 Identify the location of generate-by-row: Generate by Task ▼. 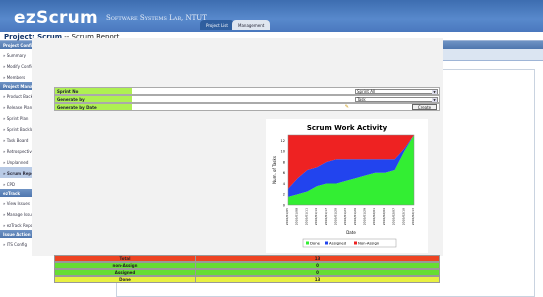
(247, 99).